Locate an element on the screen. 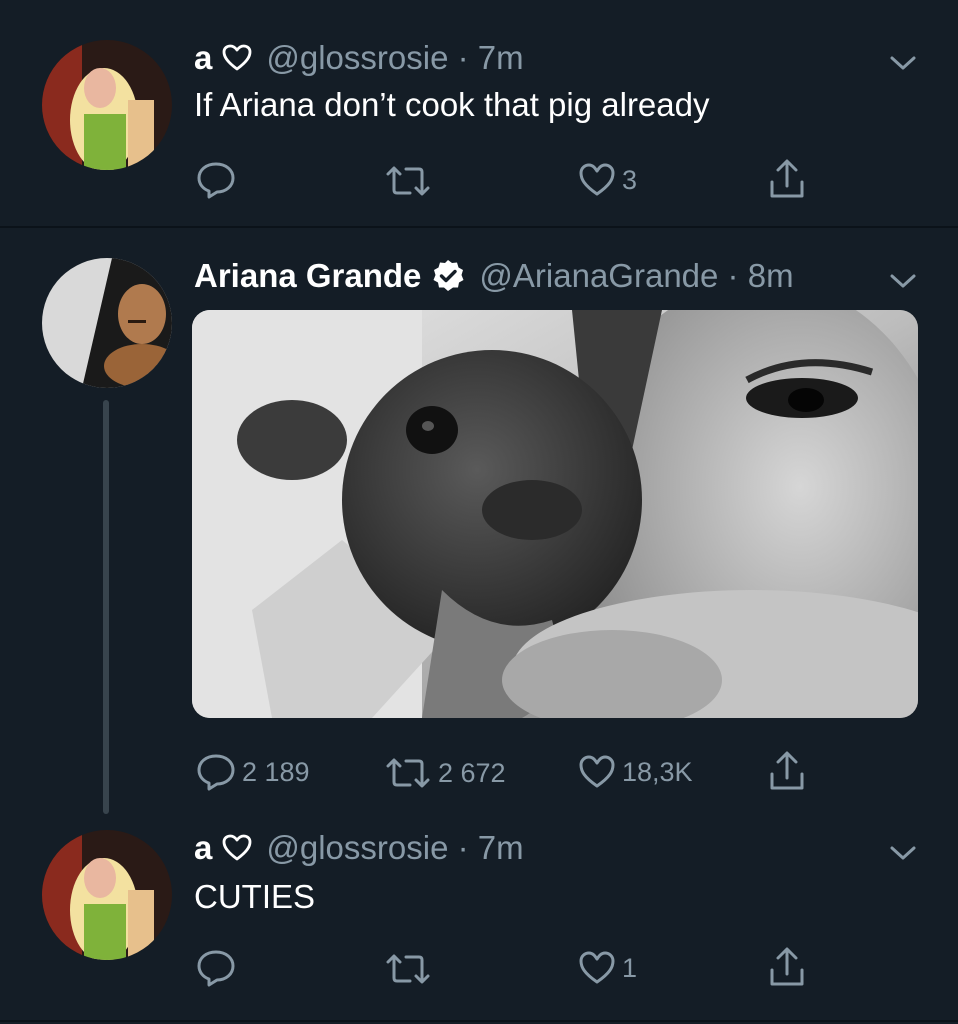  tweet-actions: 1 is located at coordinates (479, 969).